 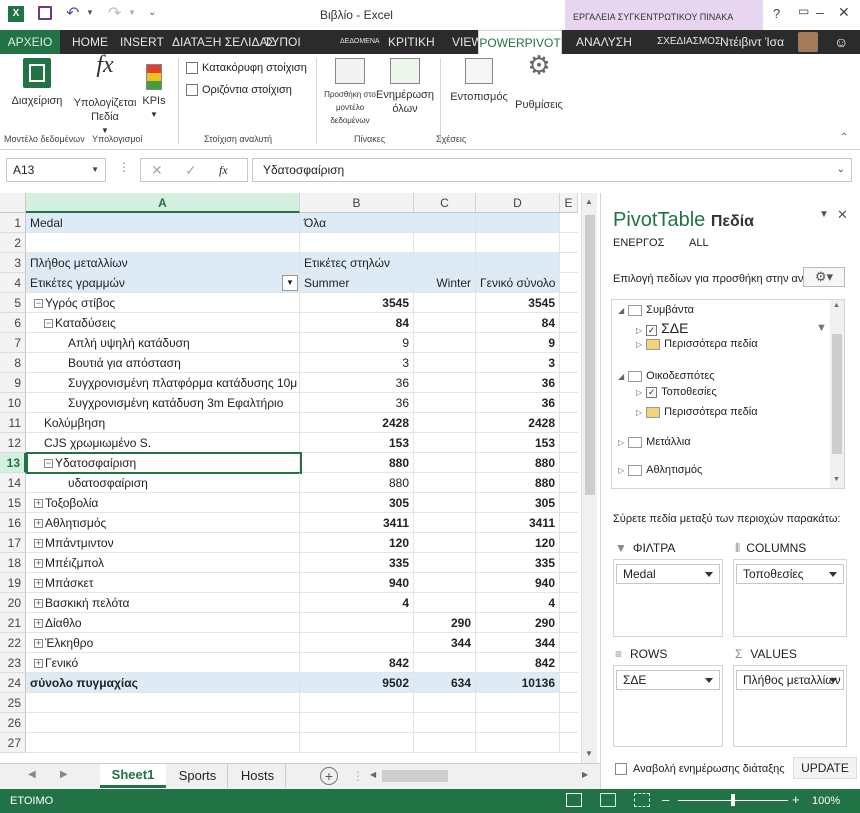 I want to click on cell-a: Medal, so click(x=163, y=223).